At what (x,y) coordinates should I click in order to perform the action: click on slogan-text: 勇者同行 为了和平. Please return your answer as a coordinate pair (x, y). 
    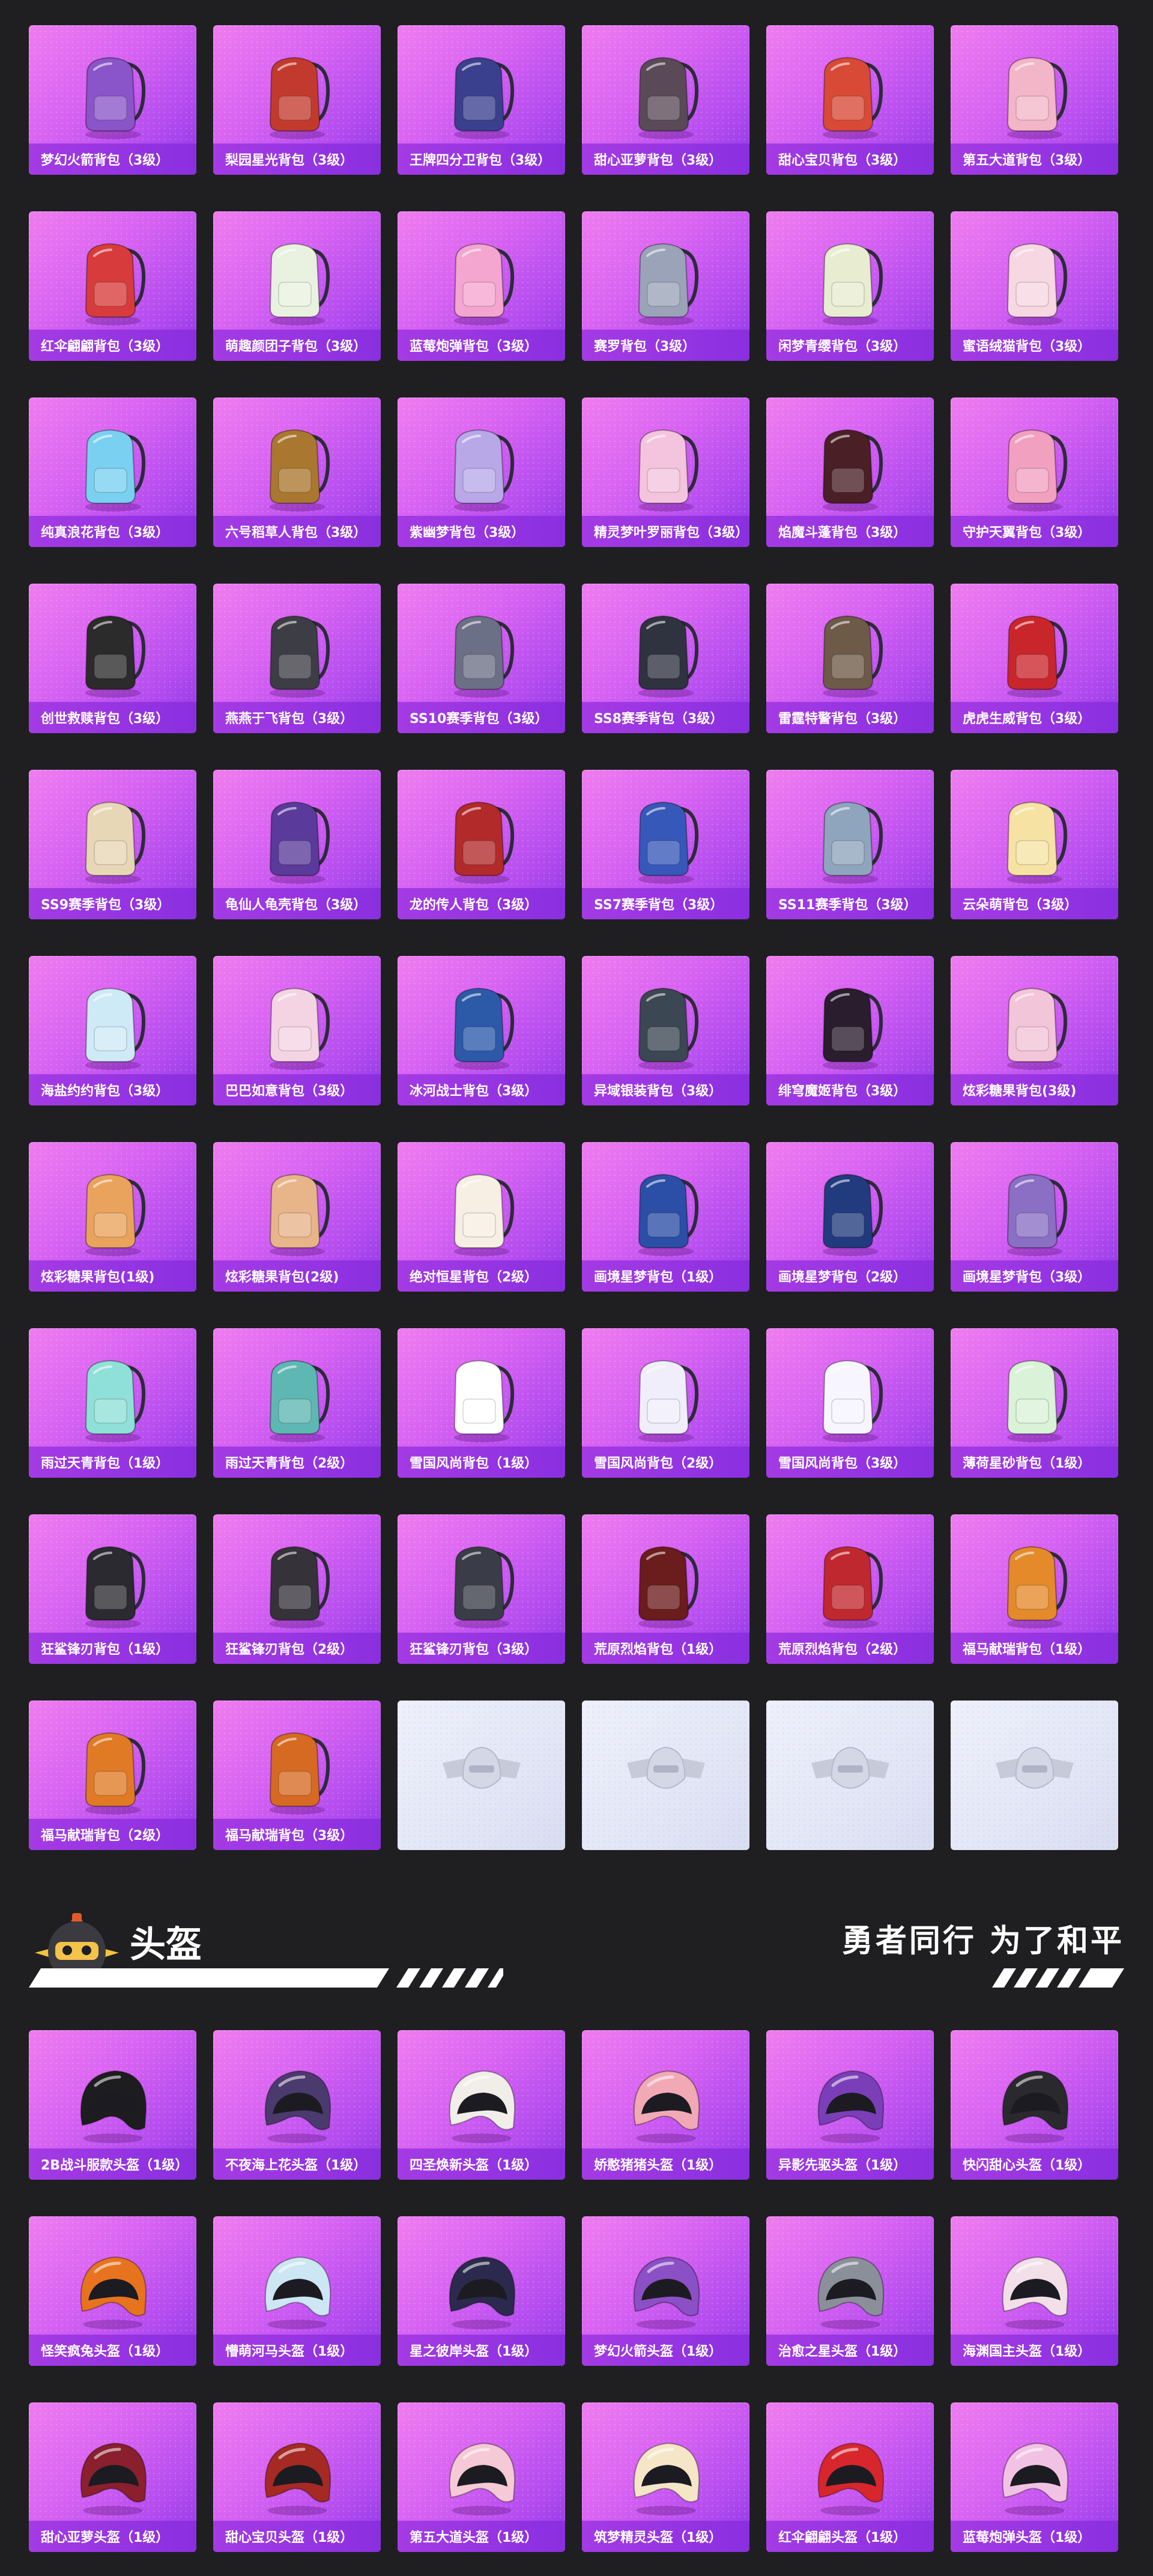
    Looking at the image, I should click on (982, 1941).